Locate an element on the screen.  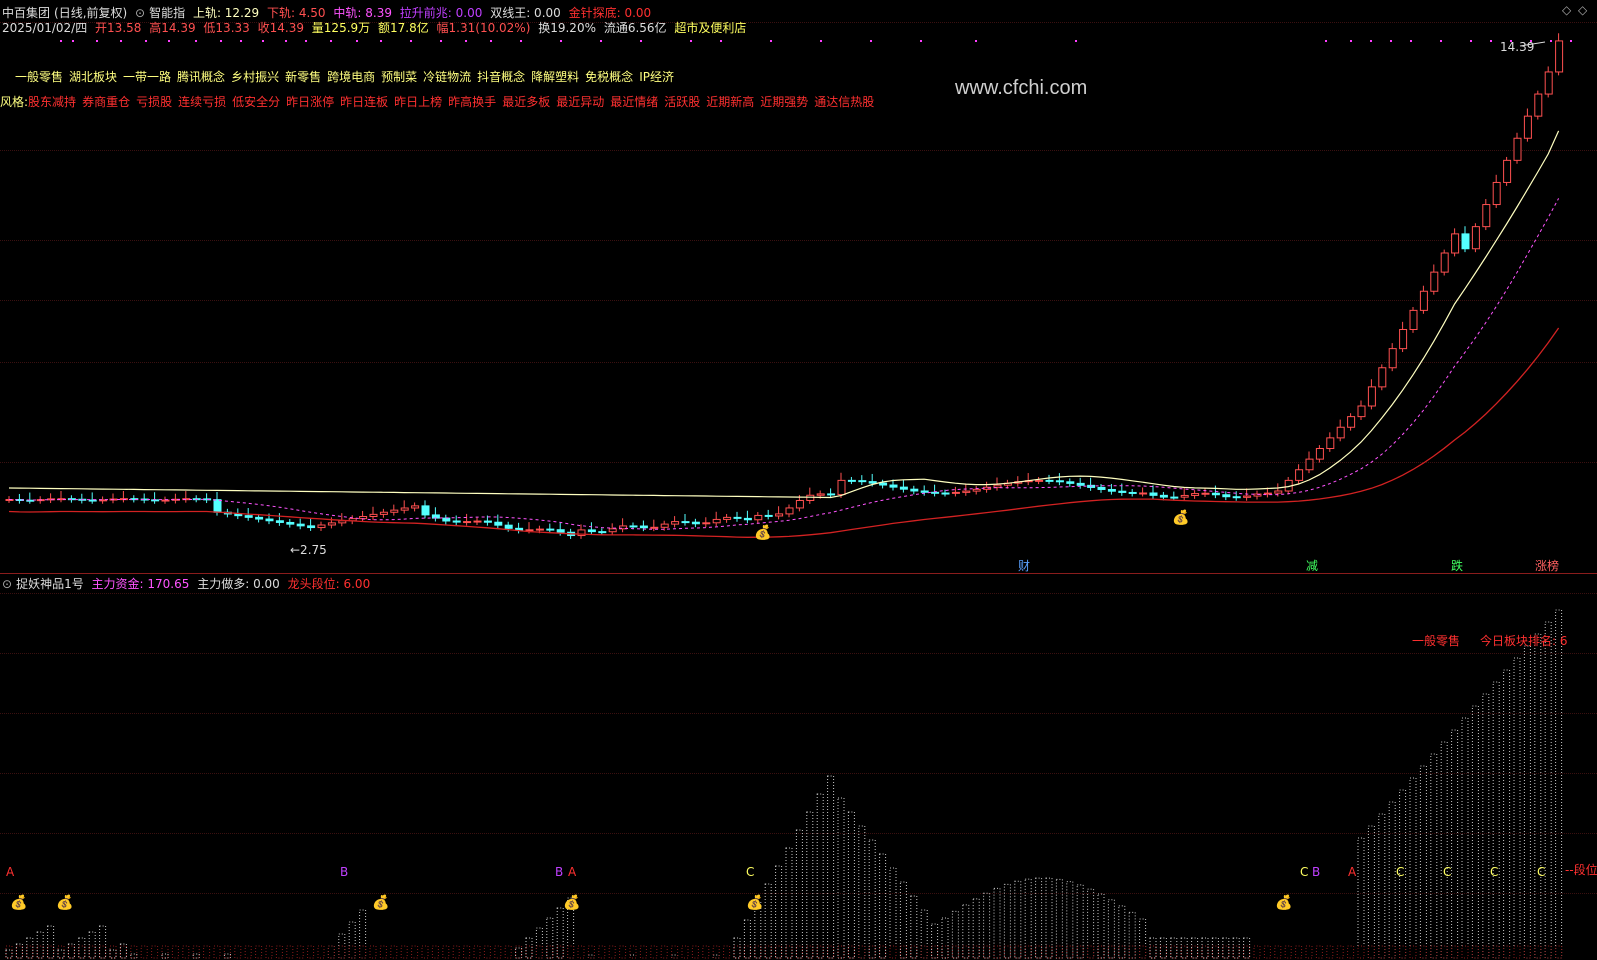
event-marker-reduce: 减 is located at coordinates (1312, 565).